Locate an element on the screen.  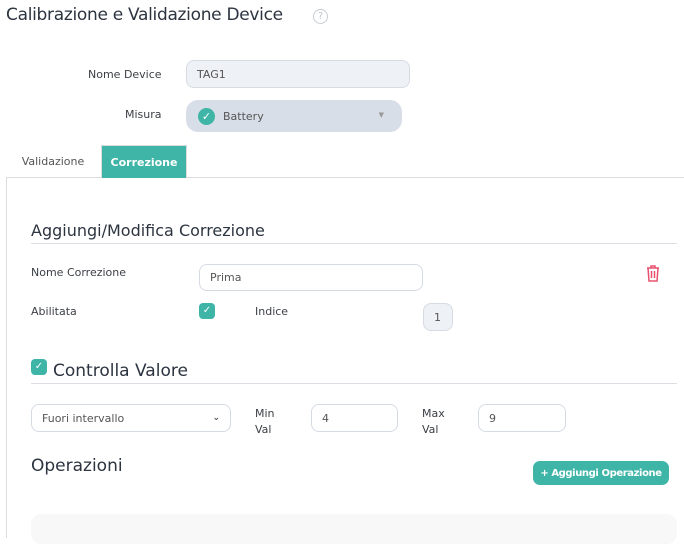
correction-name-input: Prima is located at coordinates (311, 277).